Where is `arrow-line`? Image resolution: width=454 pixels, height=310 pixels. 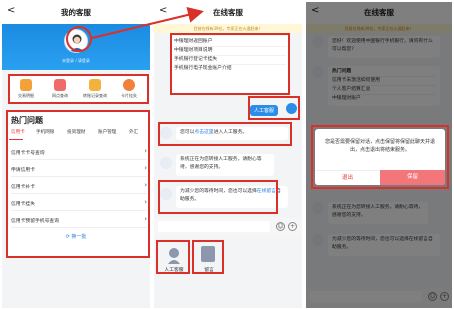 arrow-line is located at coordinates (147, 23).